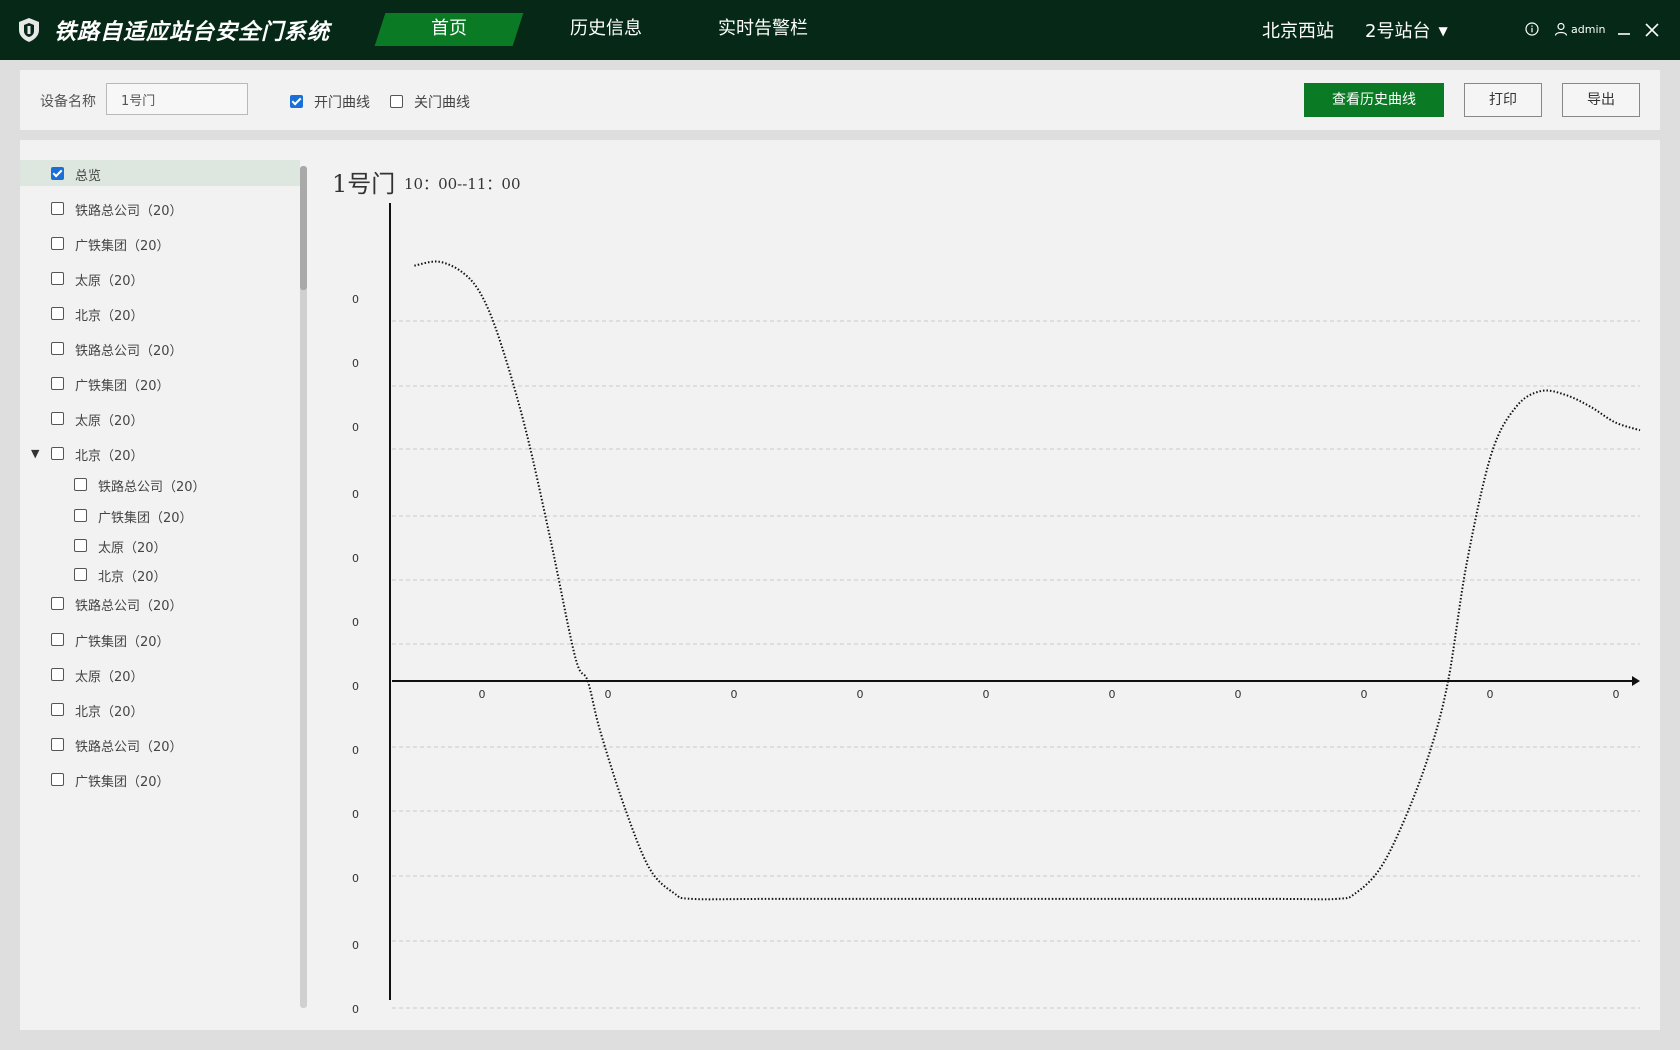 The width and height of the screenshot is (1680, 1050). What do you see at coordinates (296, 101) in the screenshot?
I see `open-curve-checkbox` at bounding box center [296, 101].